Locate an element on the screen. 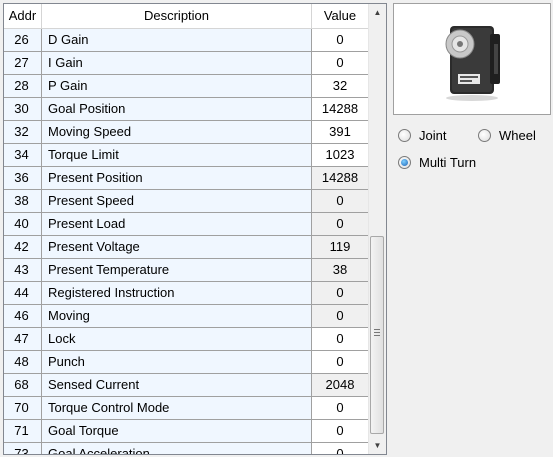 This screenshot has width=553, height=457. value-cell-editable: 1023 is located at coordinates (340, 155).